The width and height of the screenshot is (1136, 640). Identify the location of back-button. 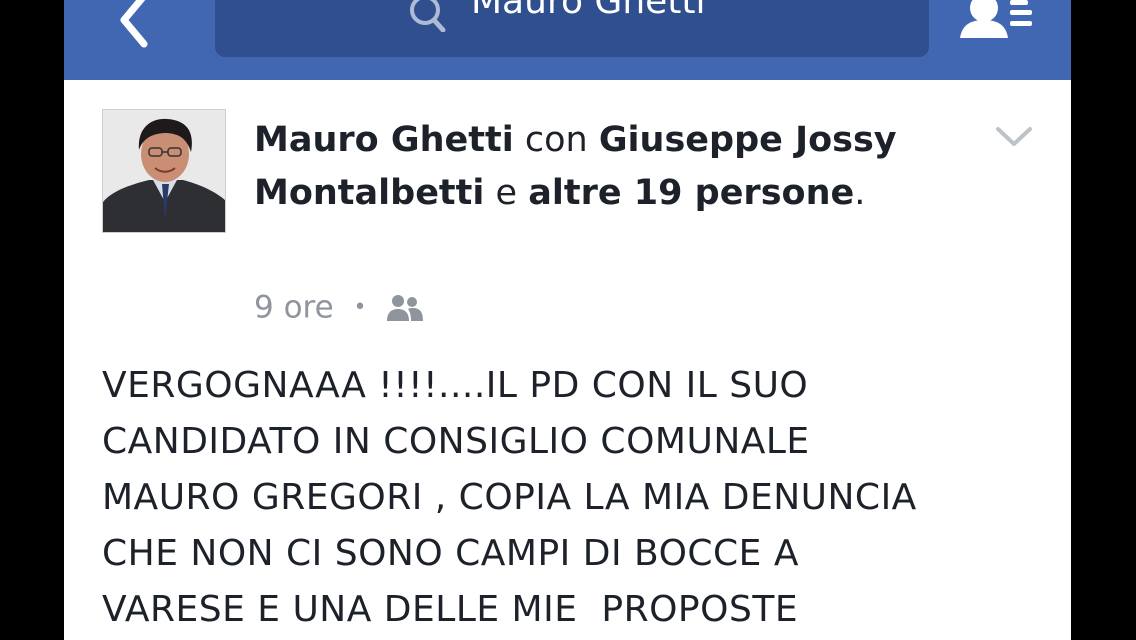
(134, 24).